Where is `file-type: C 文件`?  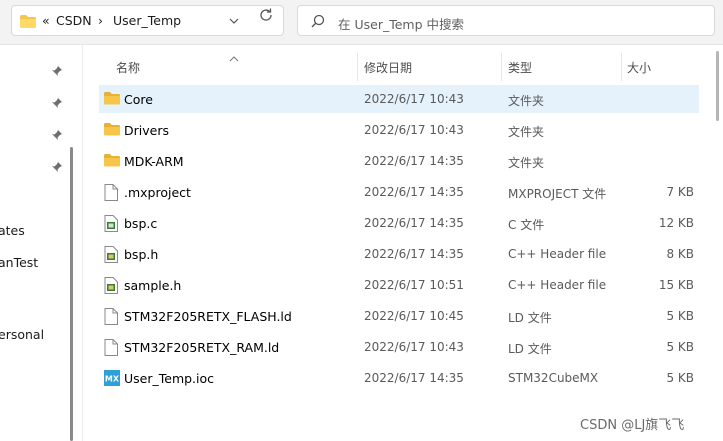 file-type: C 文件 is located at coordinates (526, 225).